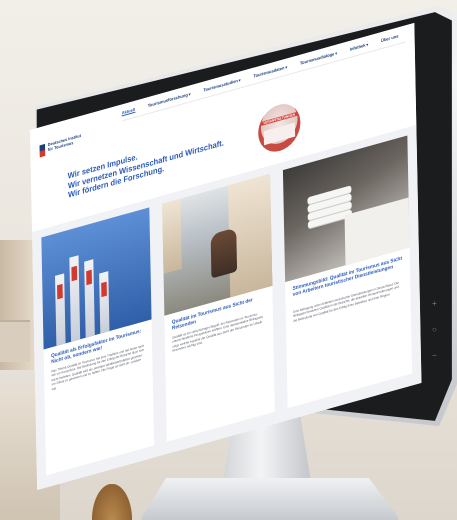  Describe the element at coordinates (279, 134) in the screenshot. I see `events-badge-image` at that location.